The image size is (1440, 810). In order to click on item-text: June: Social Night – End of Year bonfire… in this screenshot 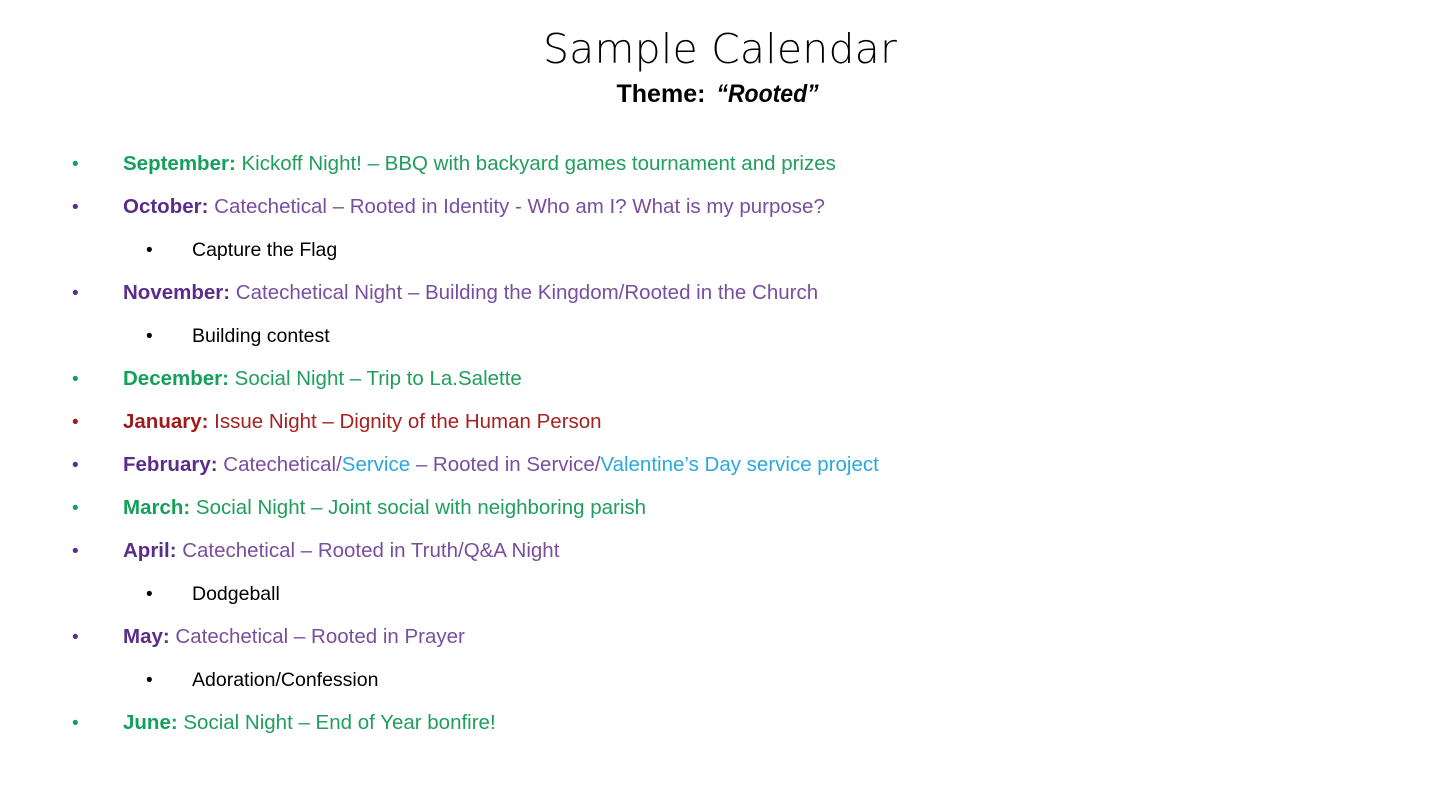, I will do `click(309, 723)`.